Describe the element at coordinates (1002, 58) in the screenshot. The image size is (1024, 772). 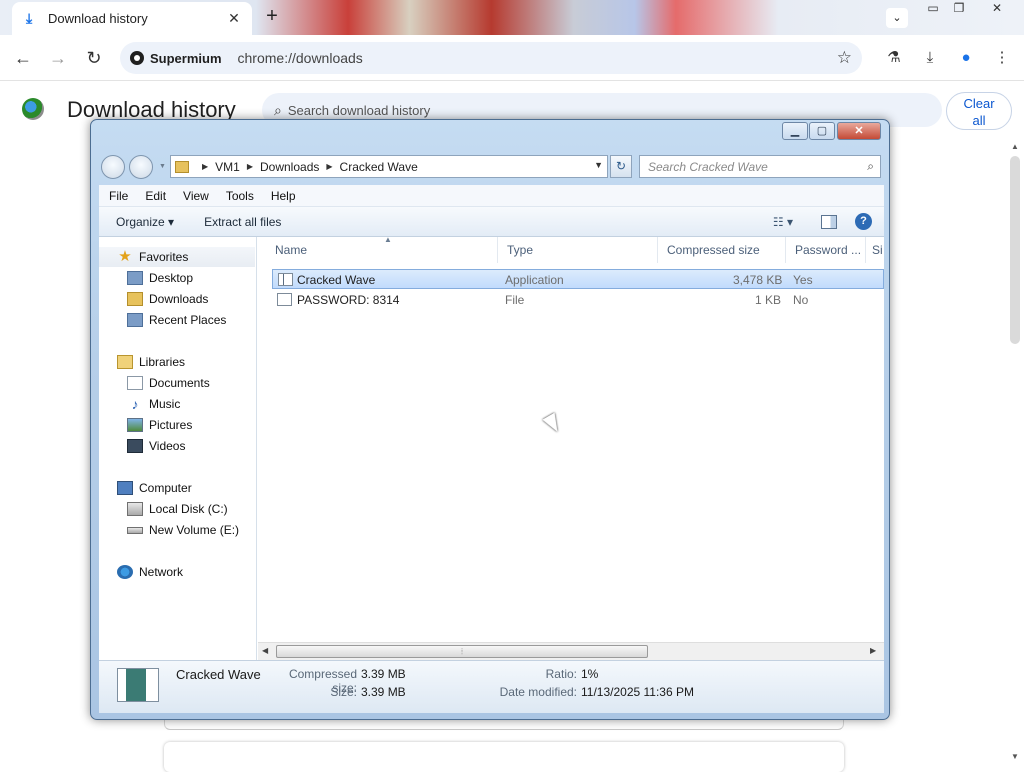
I see `menu-kebab-icon: ⋮` at that location.